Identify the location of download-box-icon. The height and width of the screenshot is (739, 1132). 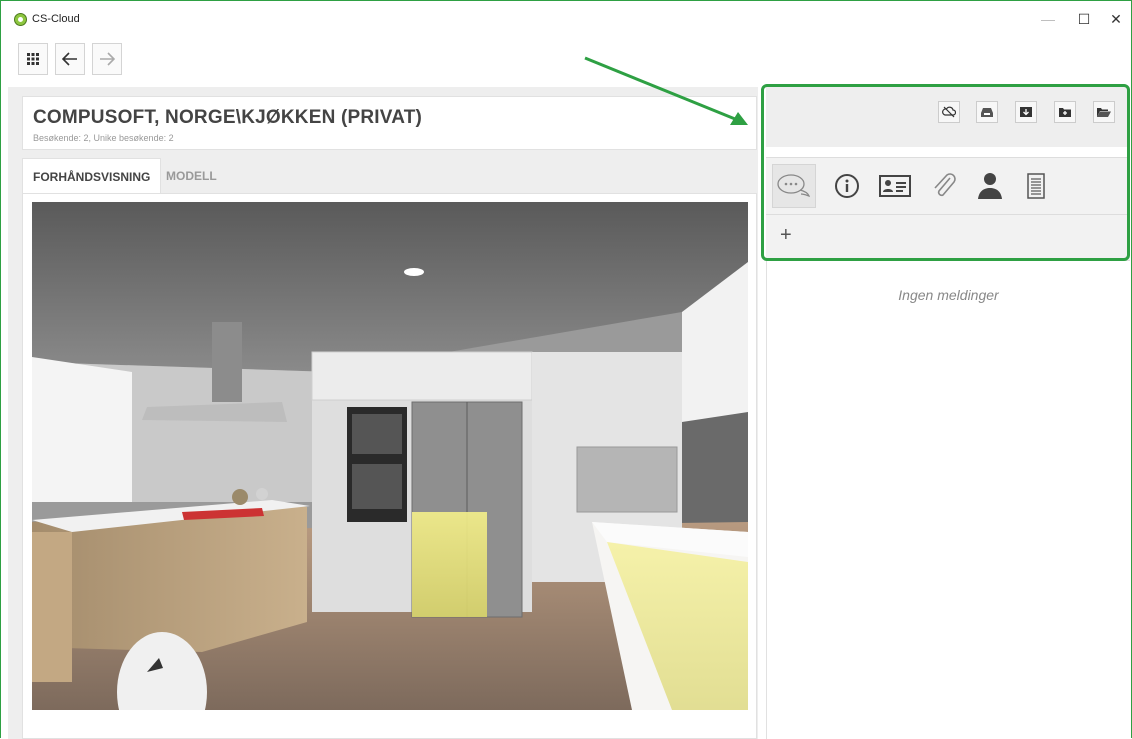
(1026, 112).